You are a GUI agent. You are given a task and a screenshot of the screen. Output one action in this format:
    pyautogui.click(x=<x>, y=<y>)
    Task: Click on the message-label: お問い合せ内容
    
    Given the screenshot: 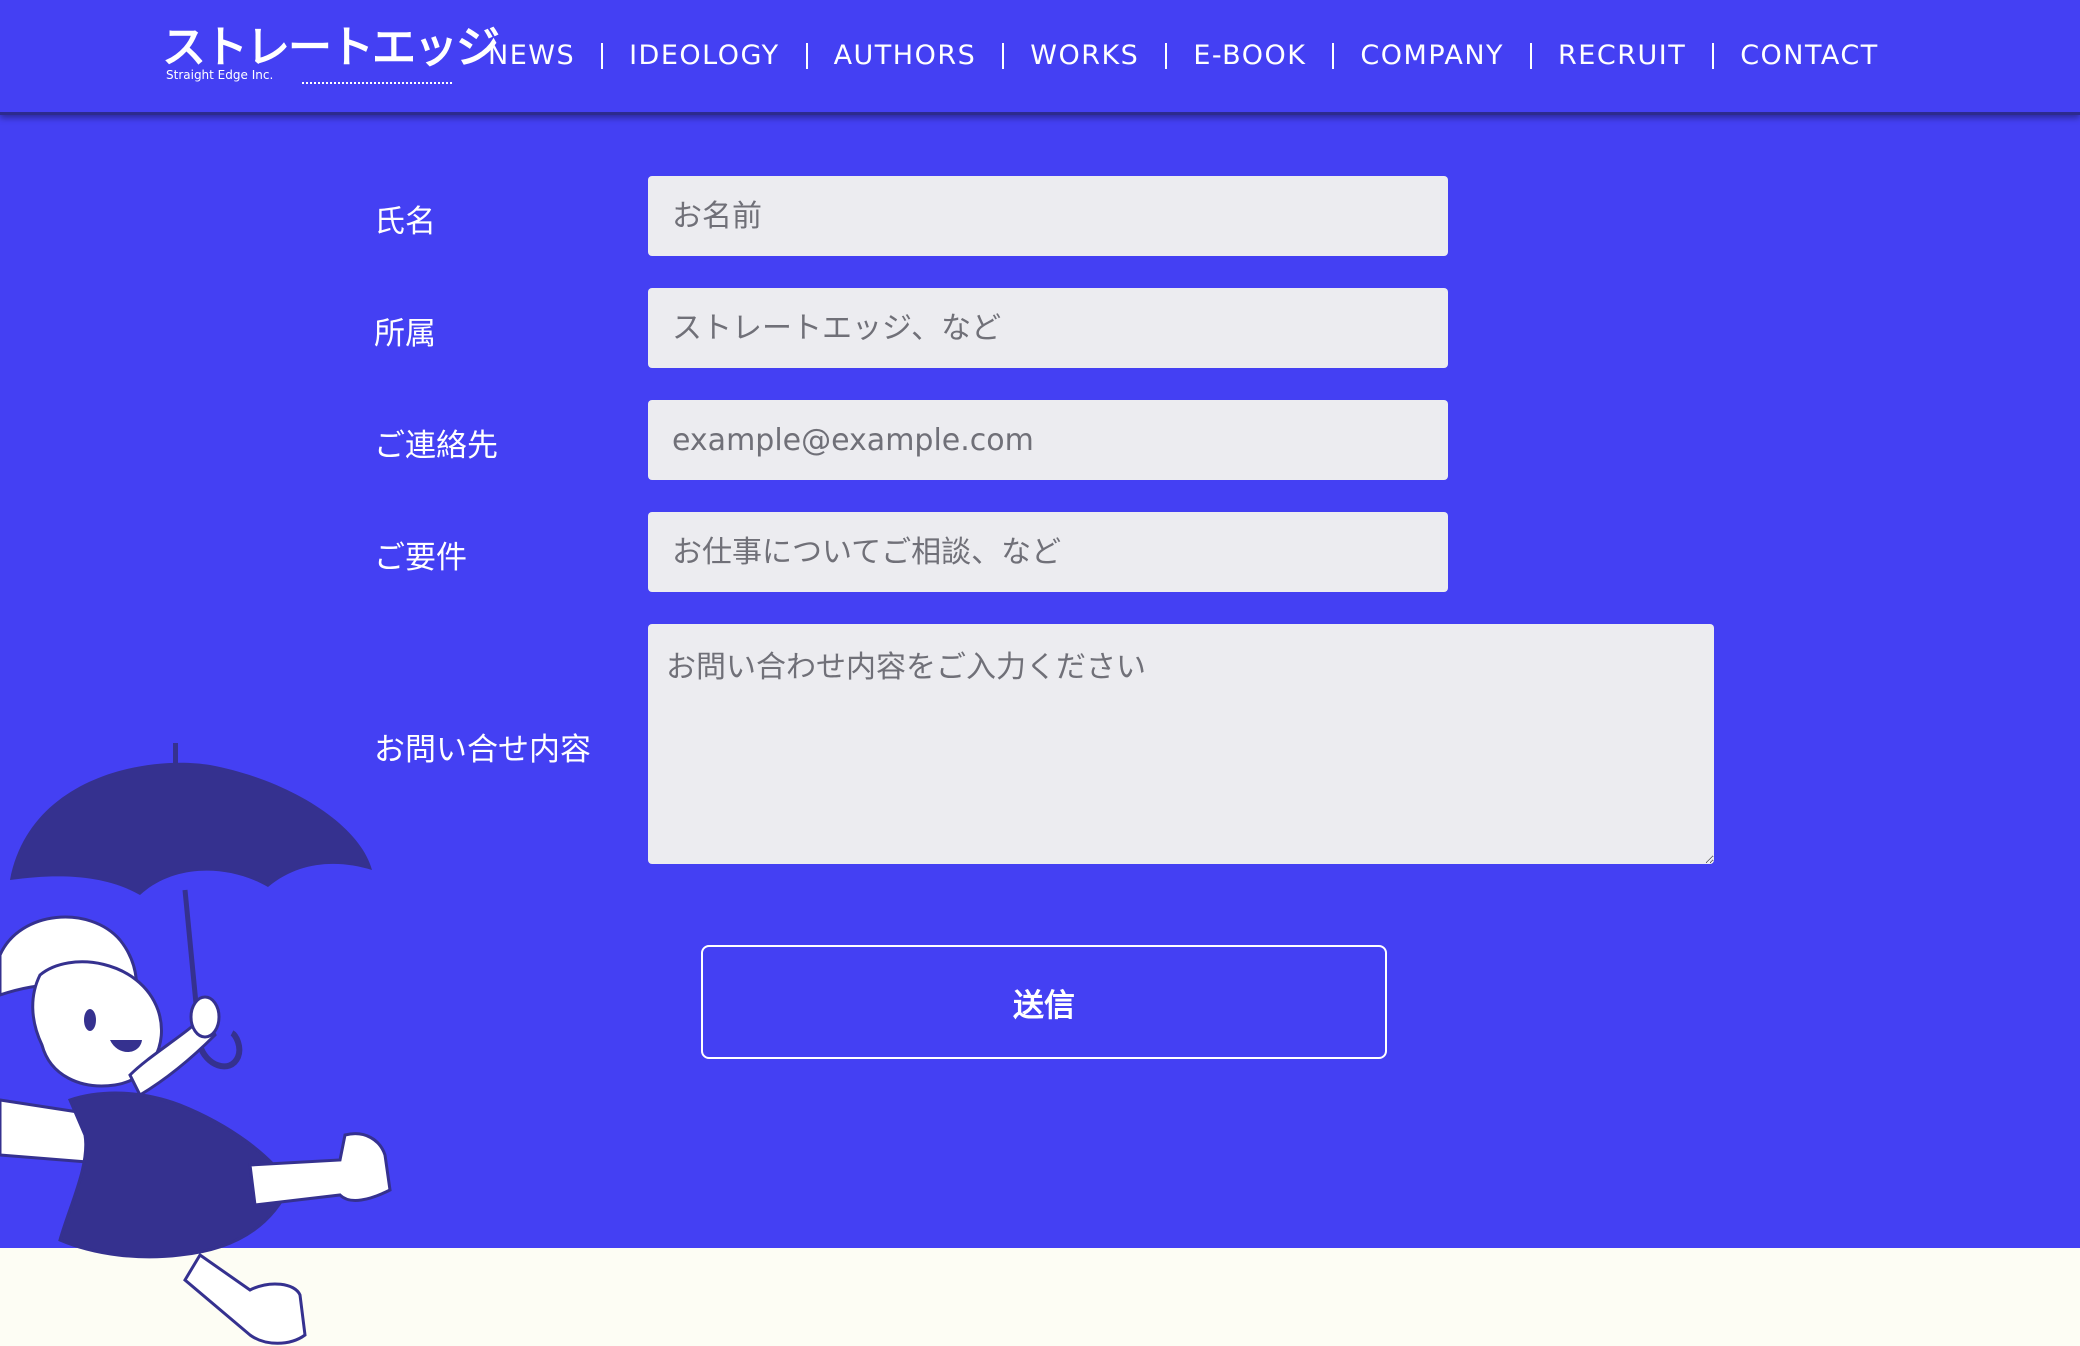 What is the action you would take?
    pyautogui.click(x=482, y=750)
    